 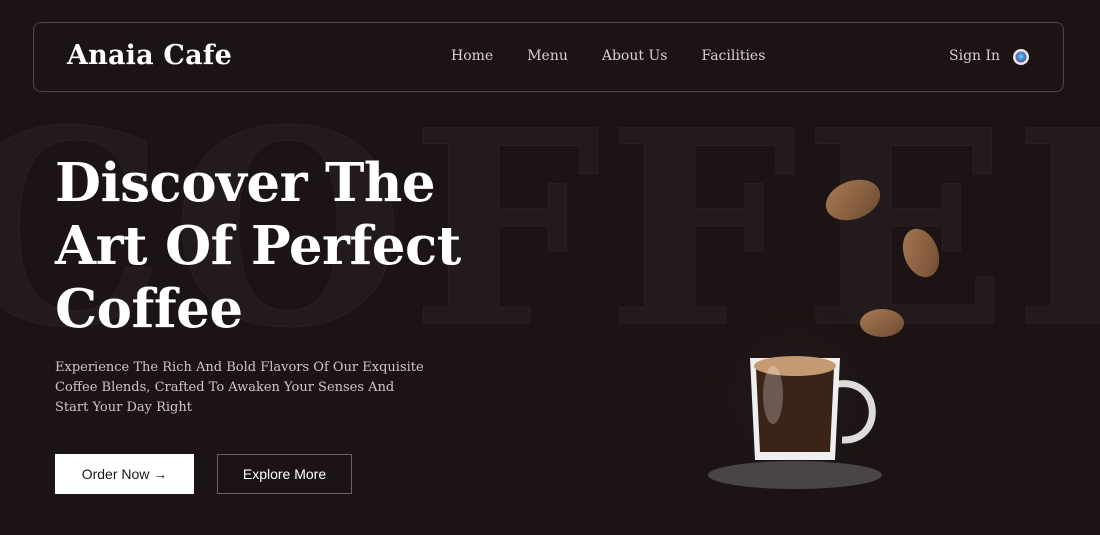 I want to click on explore-more-button: Explore More, so click(x=284, y=474).